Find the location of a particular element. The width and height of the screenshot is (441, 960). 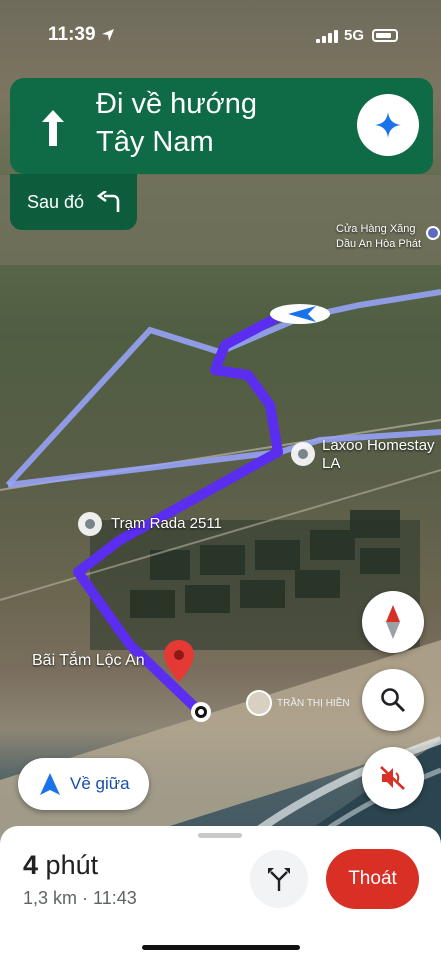

compass-icon is located at coordinates (393, 622).